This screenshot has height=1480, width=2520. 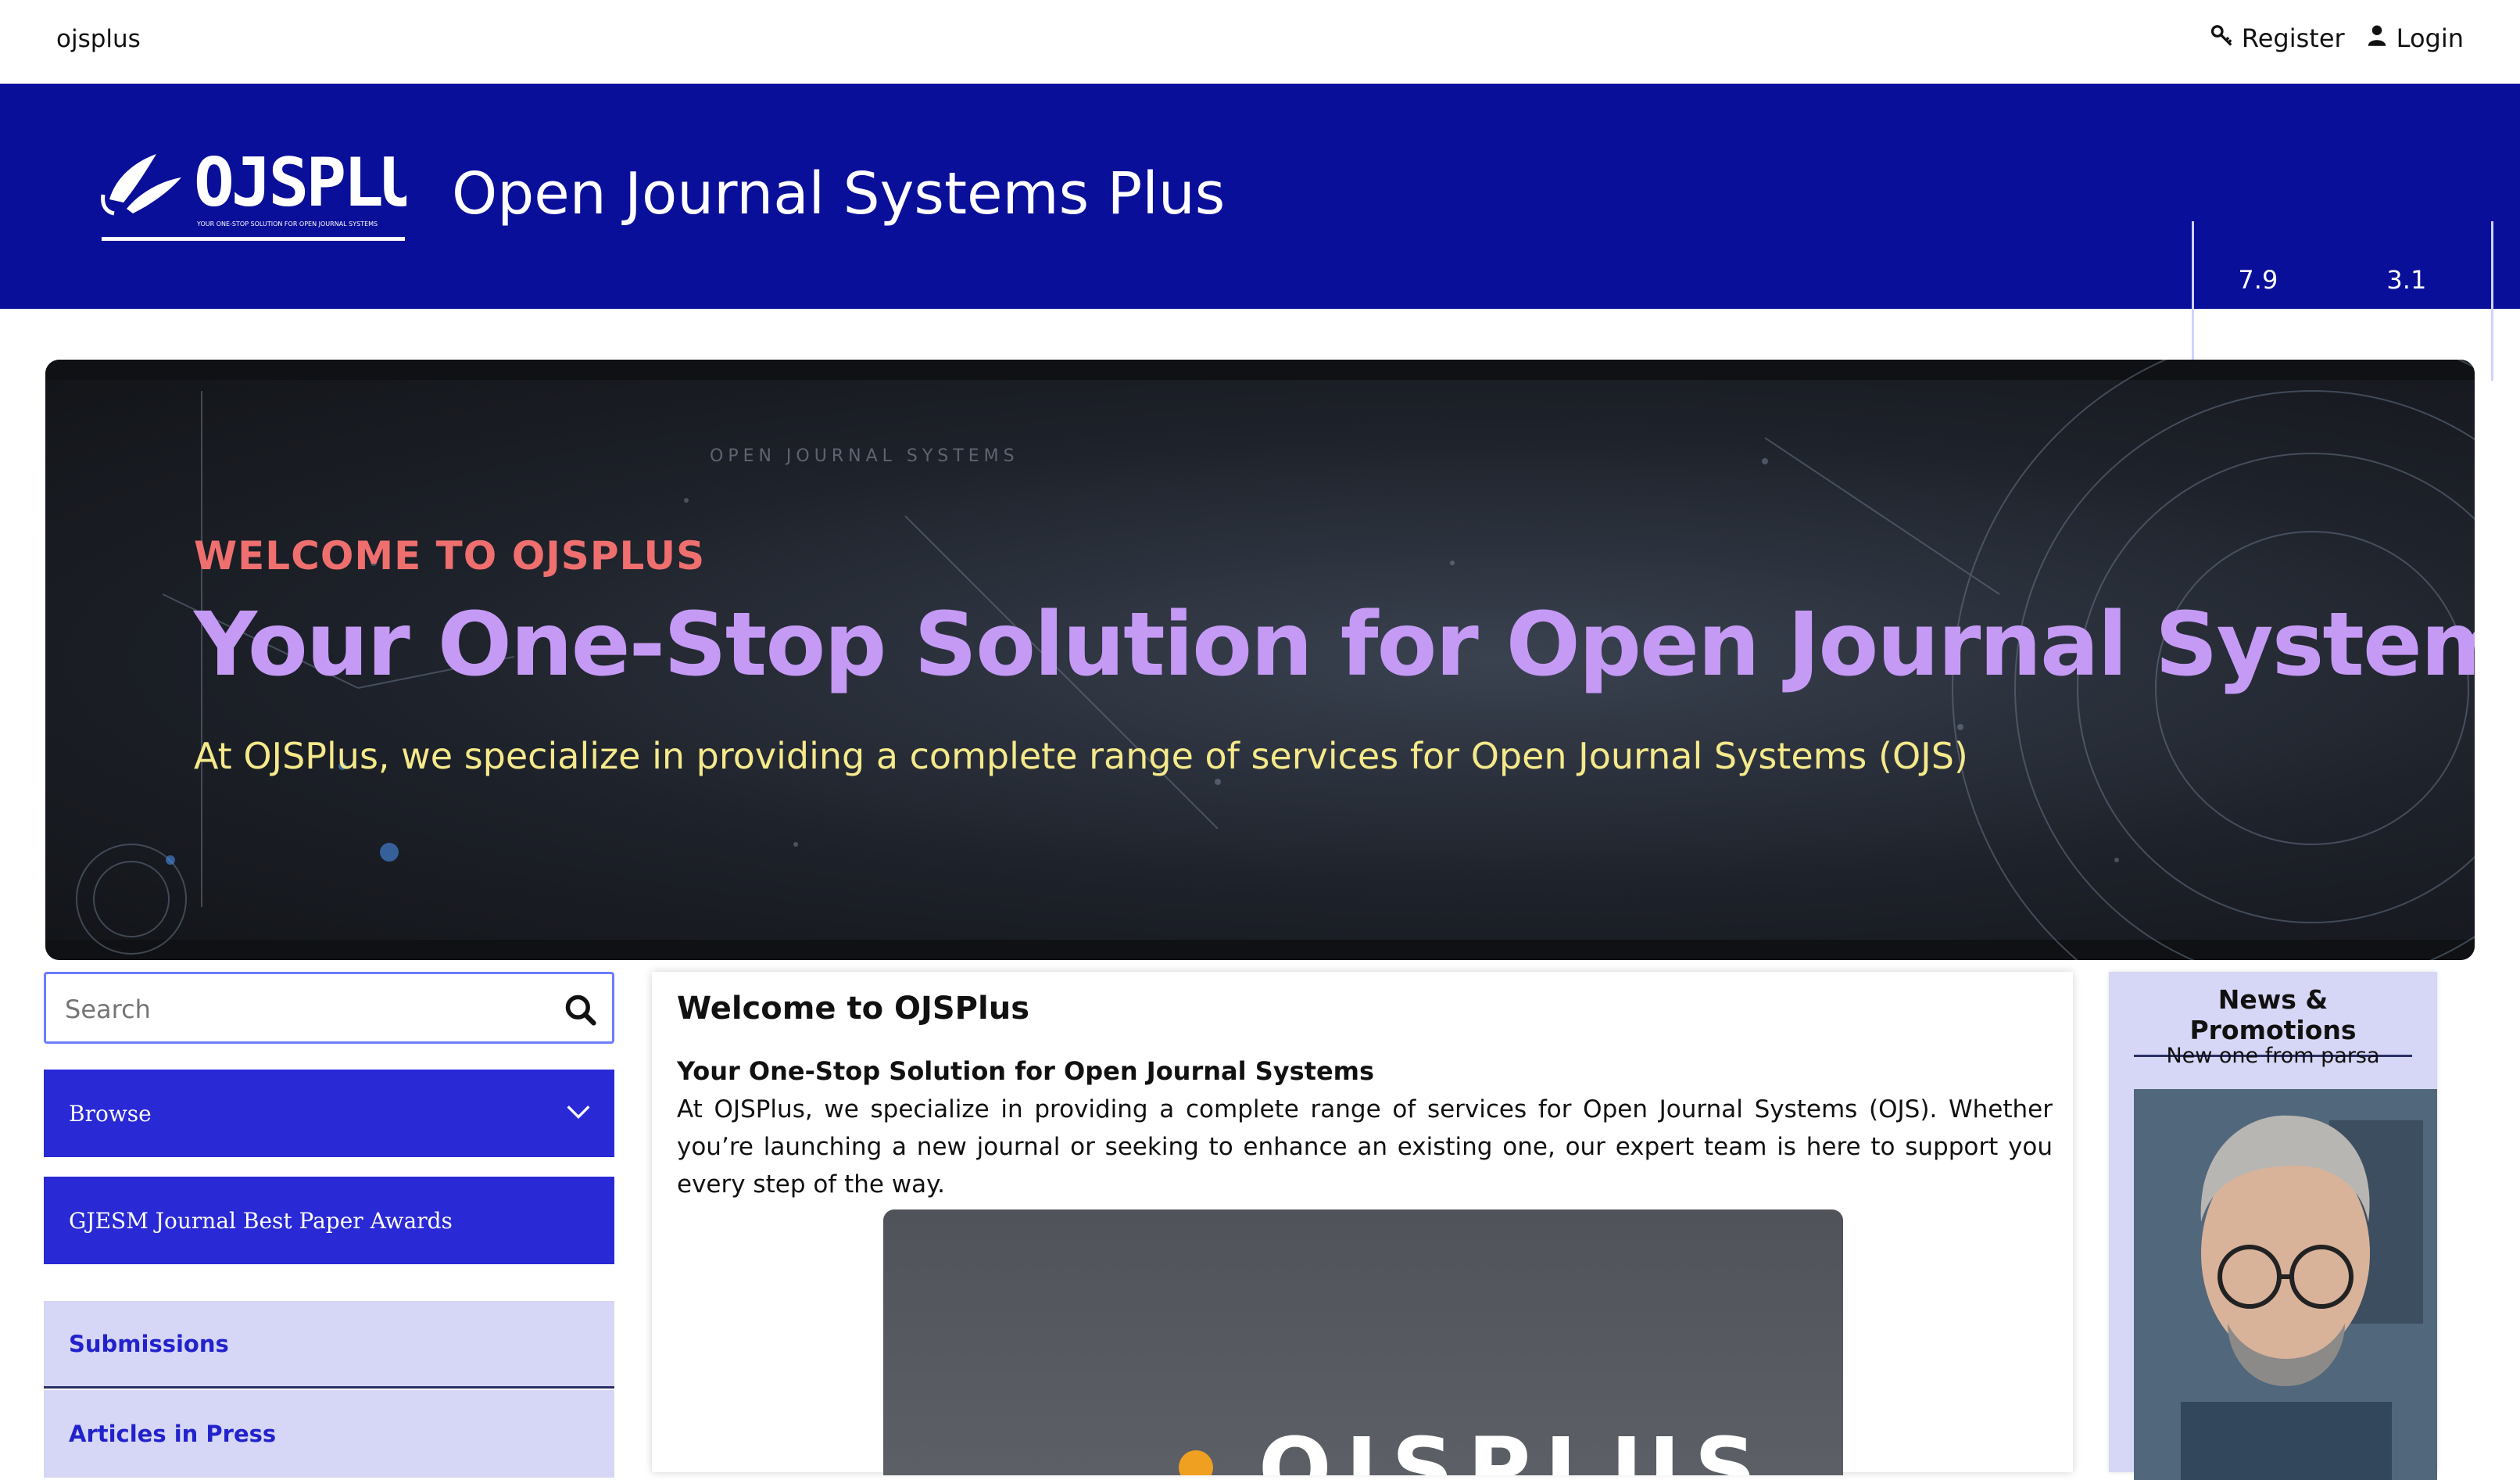 What do you see at coordinates (2430, 38) in the screenshot?
I see `login-label: Login` at bounding box center [2430, 38].